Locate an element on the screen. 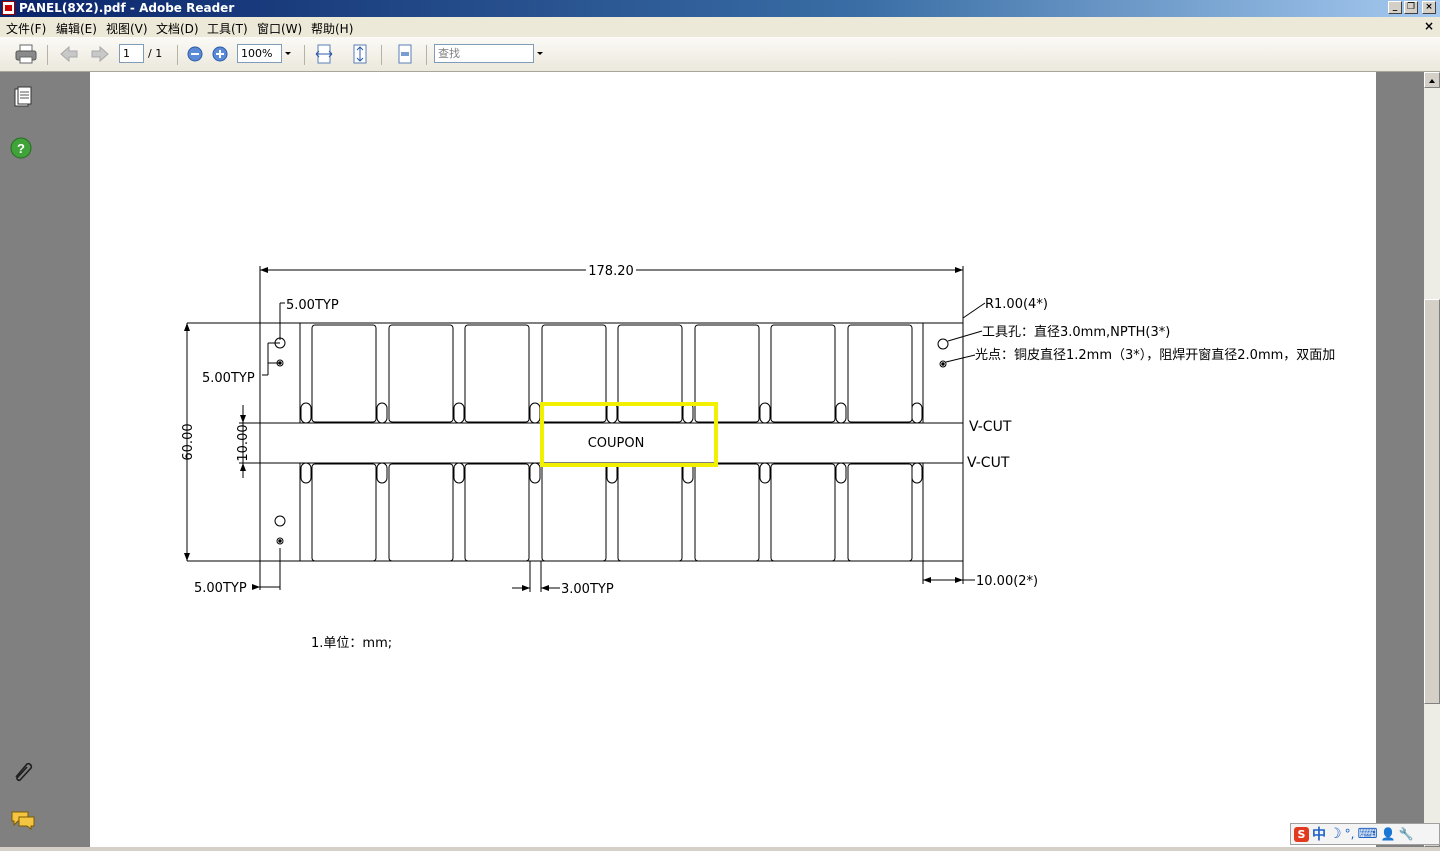  window-title: PANEL(8X2).pdf - Adobe Reader is located at coordinates (127, 8).